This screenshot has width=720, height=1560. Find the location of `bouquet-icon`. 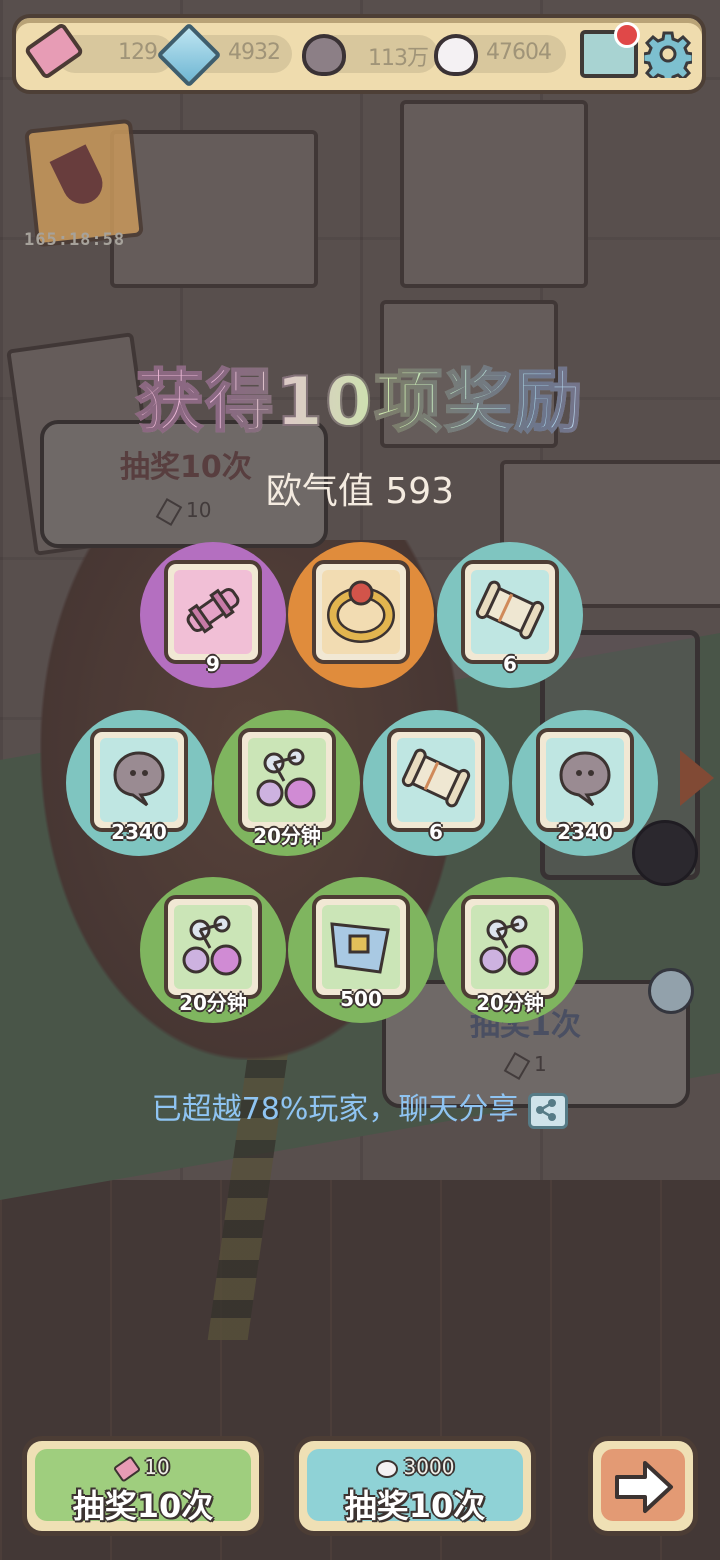

bouquet-icon is located at coordinates (79, 177).